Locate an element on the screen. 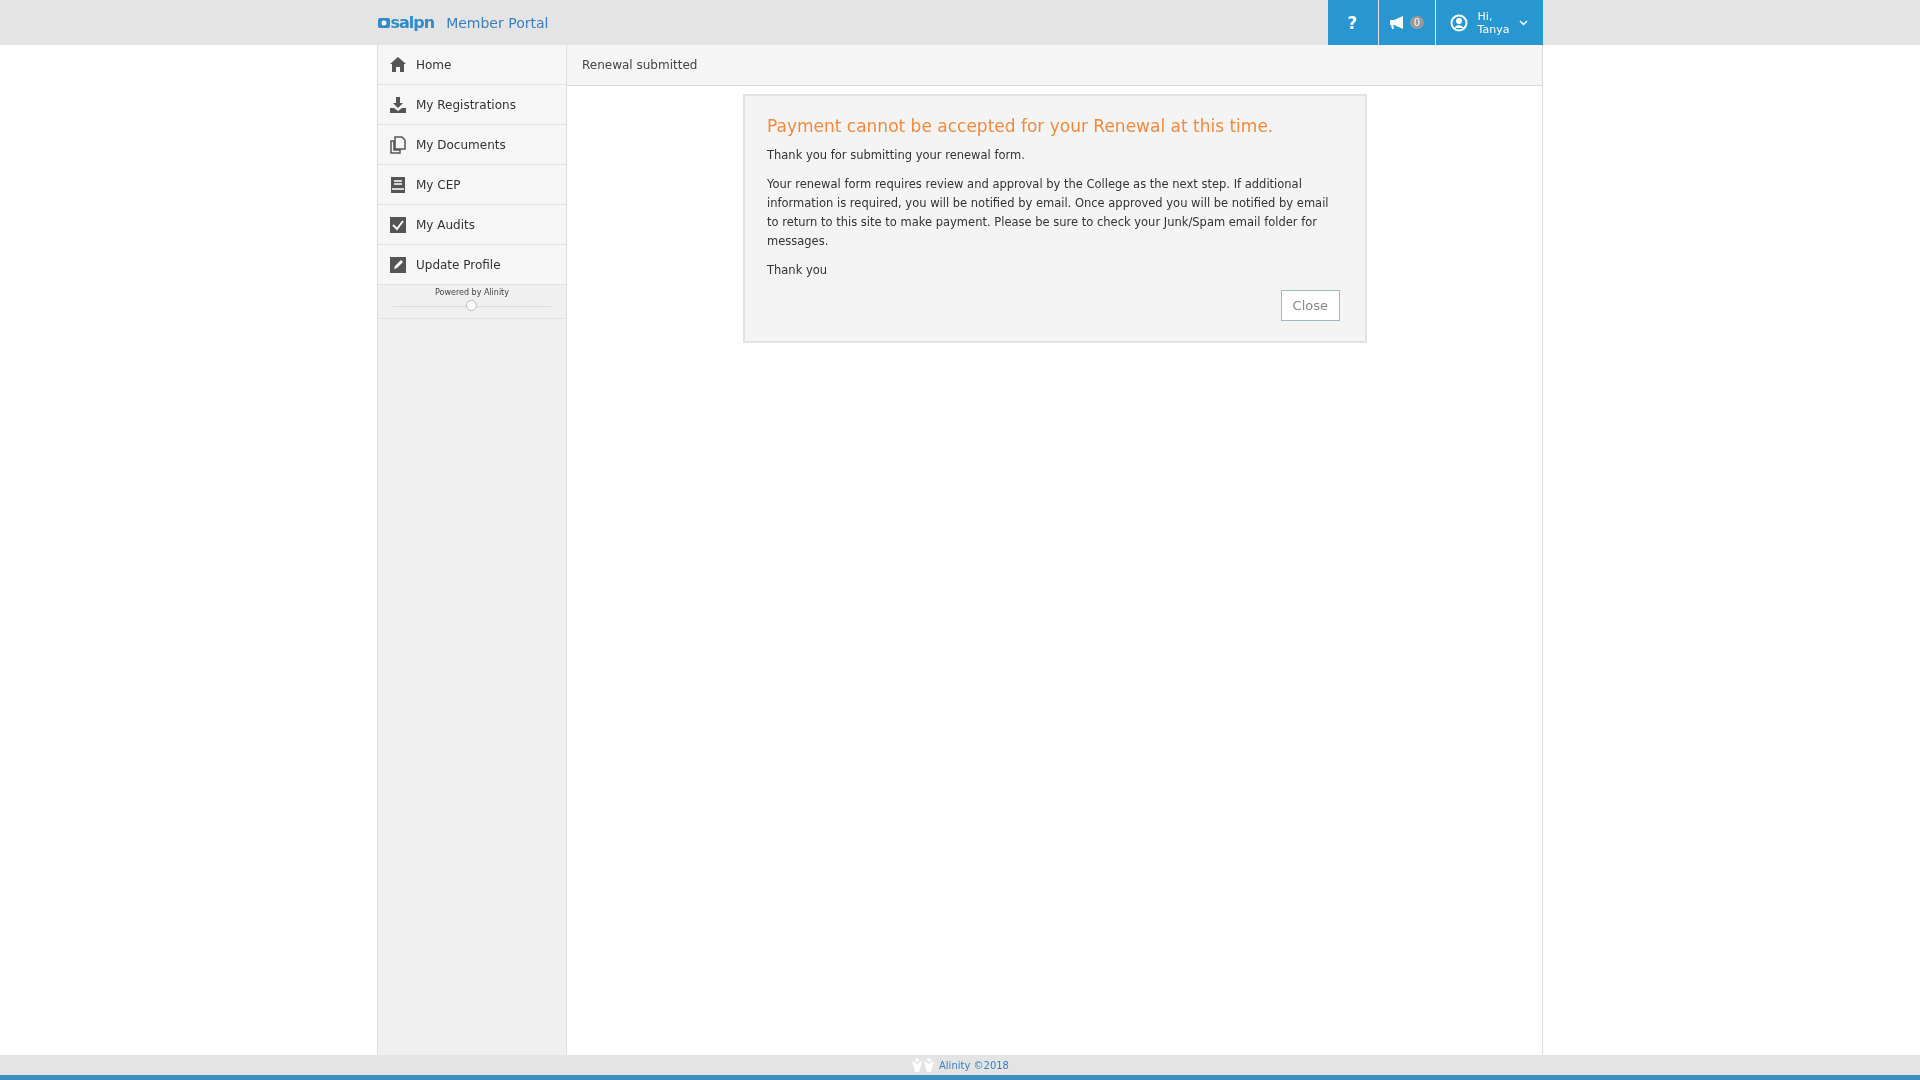 The image size is (1920, 1080). portal-title: Member Portal is located at coordinates (497, 22).